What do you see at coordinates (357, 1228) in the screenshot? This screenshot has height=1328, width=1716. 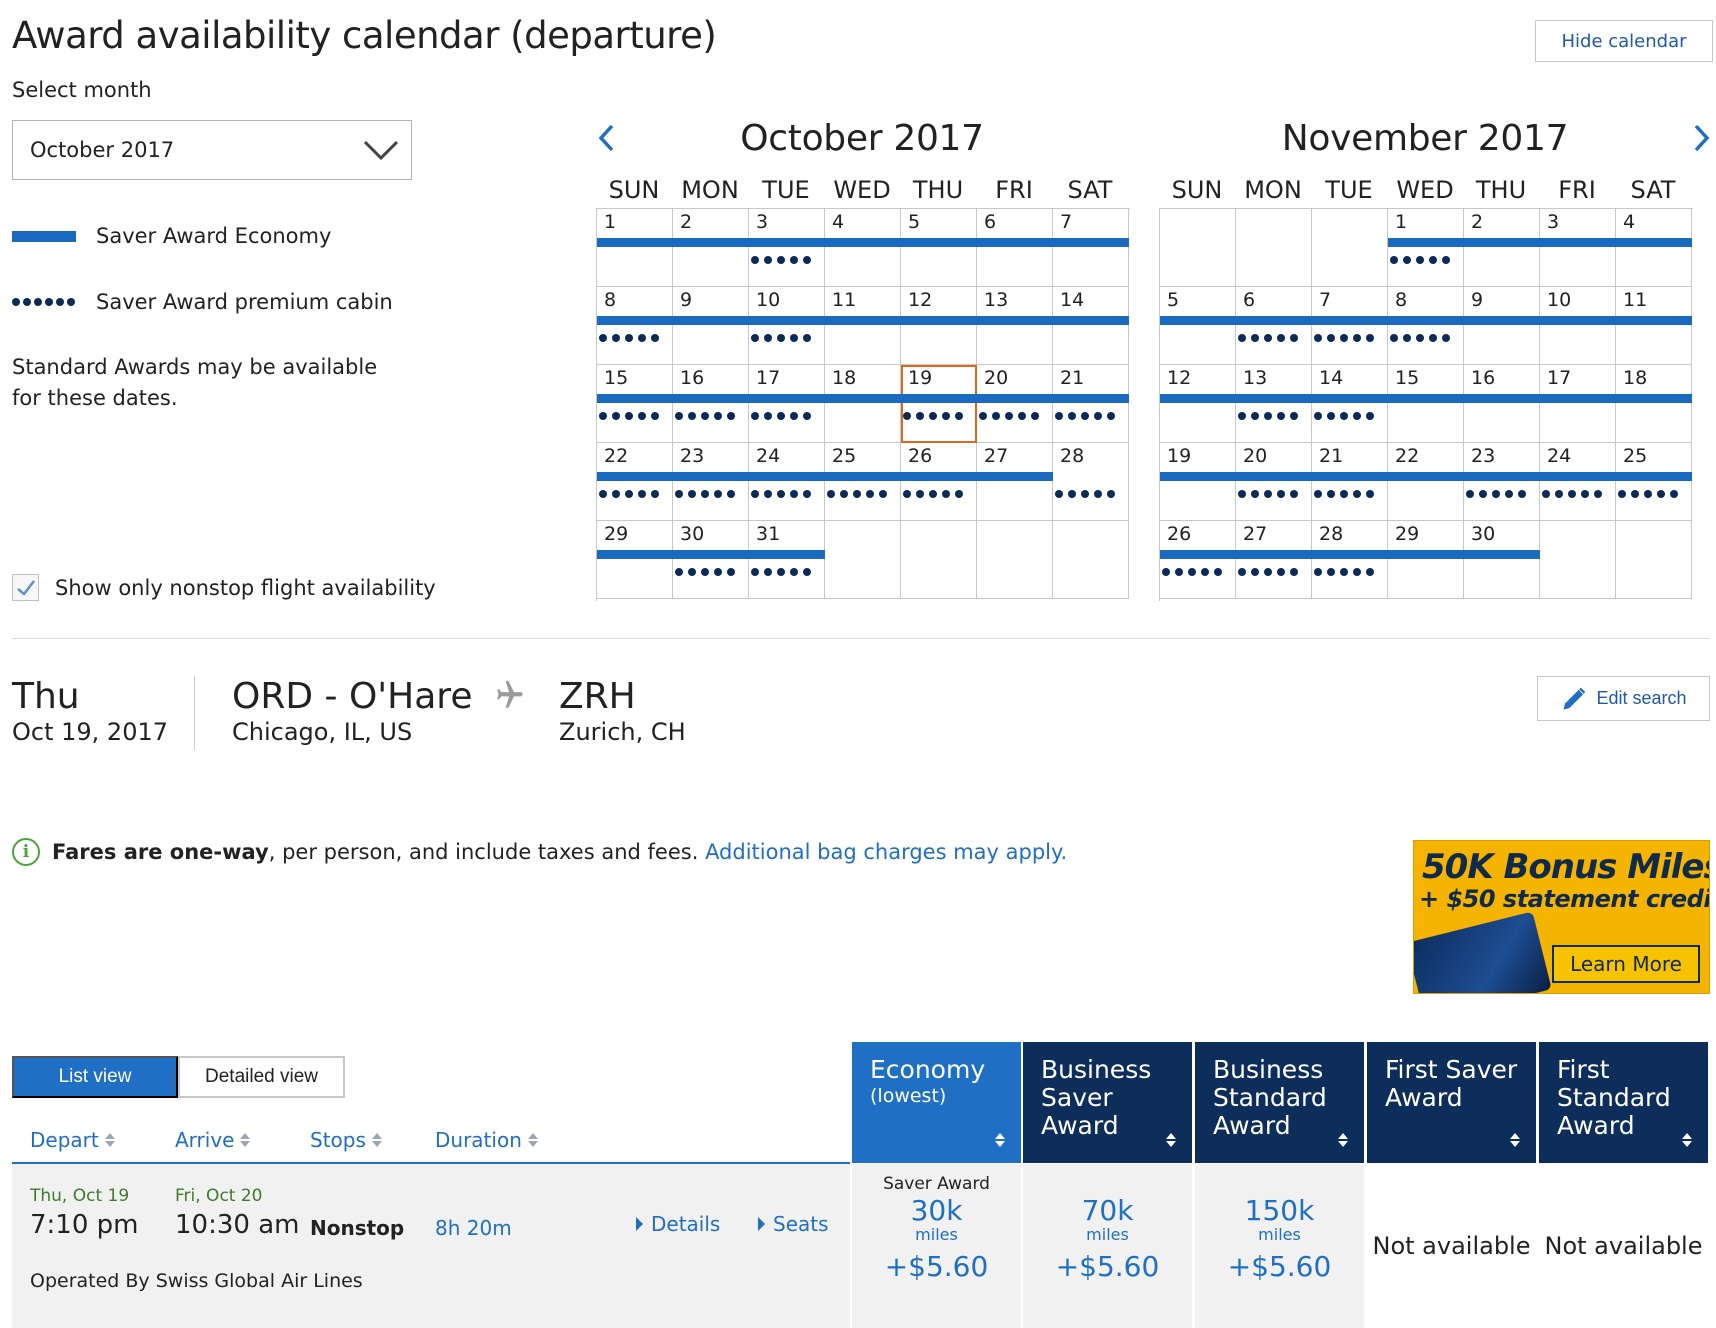 I see `stops-value: Nonstop` at bounding box center [357, 1228].